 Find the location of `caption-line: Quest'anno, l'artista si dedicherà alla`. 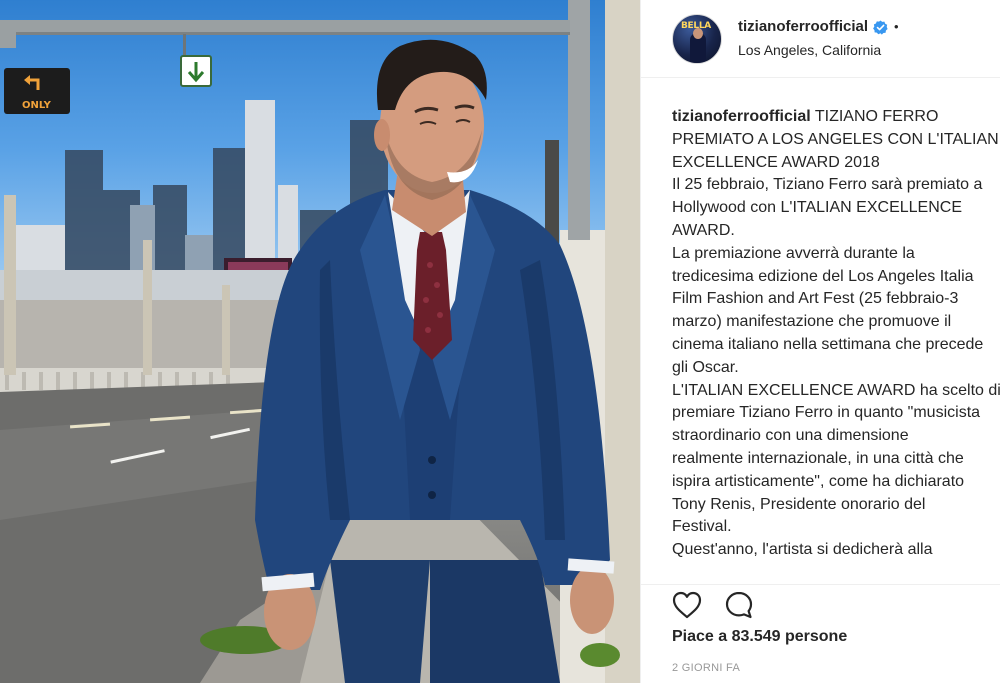

caption-line: Quest'anno, l'artista si dedicherà alla is located at coordinates (802, 550).